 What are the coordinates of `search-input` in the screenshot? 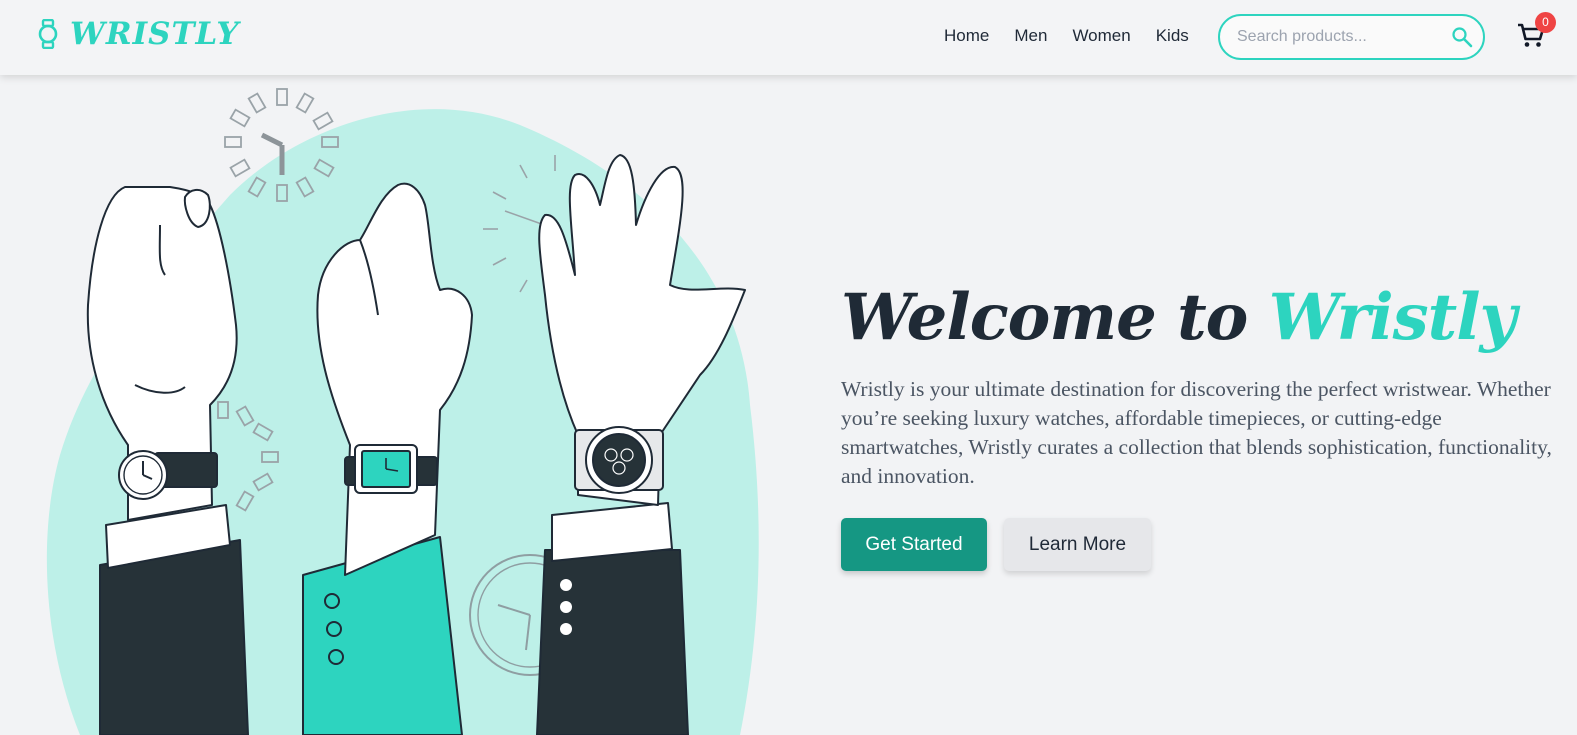 It's located at (1339, 37).